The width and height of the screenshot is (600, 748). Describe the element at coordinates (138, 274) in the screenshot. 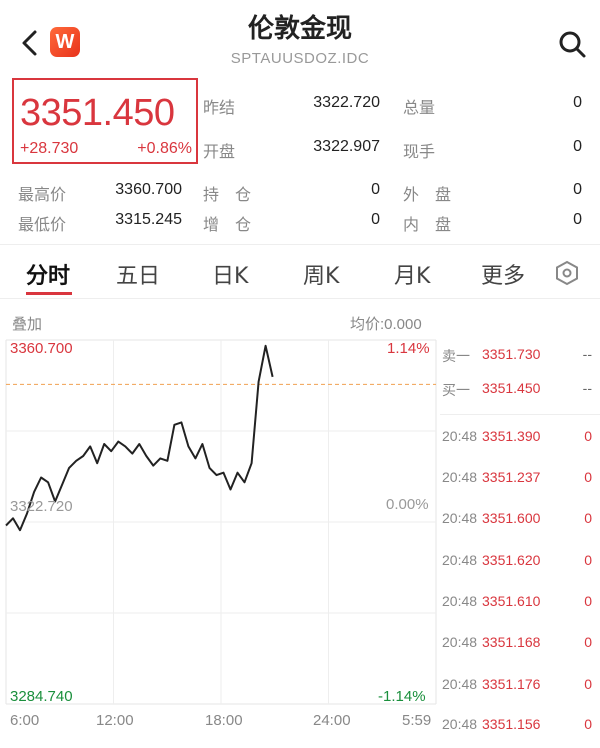

I see `tab-five-day: 五日` at that location.